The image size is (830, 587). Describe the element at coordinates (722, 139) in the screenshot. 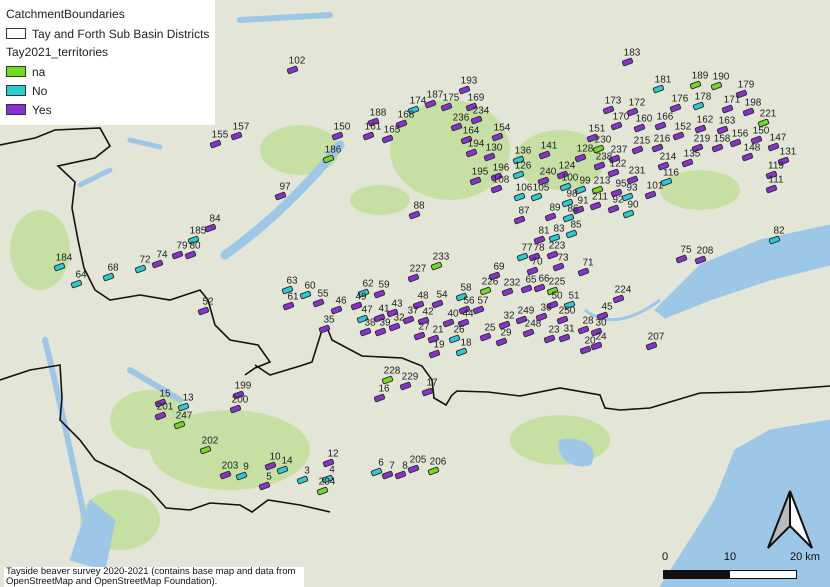

I see `territory-label: 158` at that location.